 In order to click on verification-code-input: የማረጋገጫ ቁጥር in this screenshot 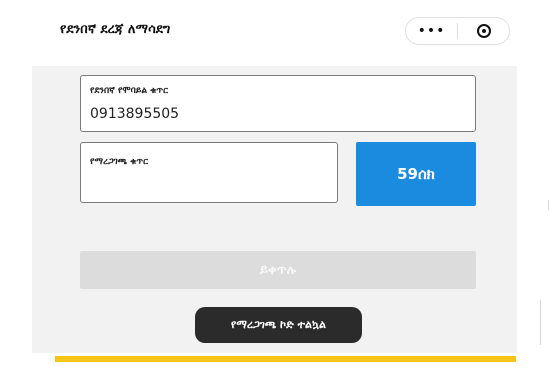, I will do `click(209, 172)`.